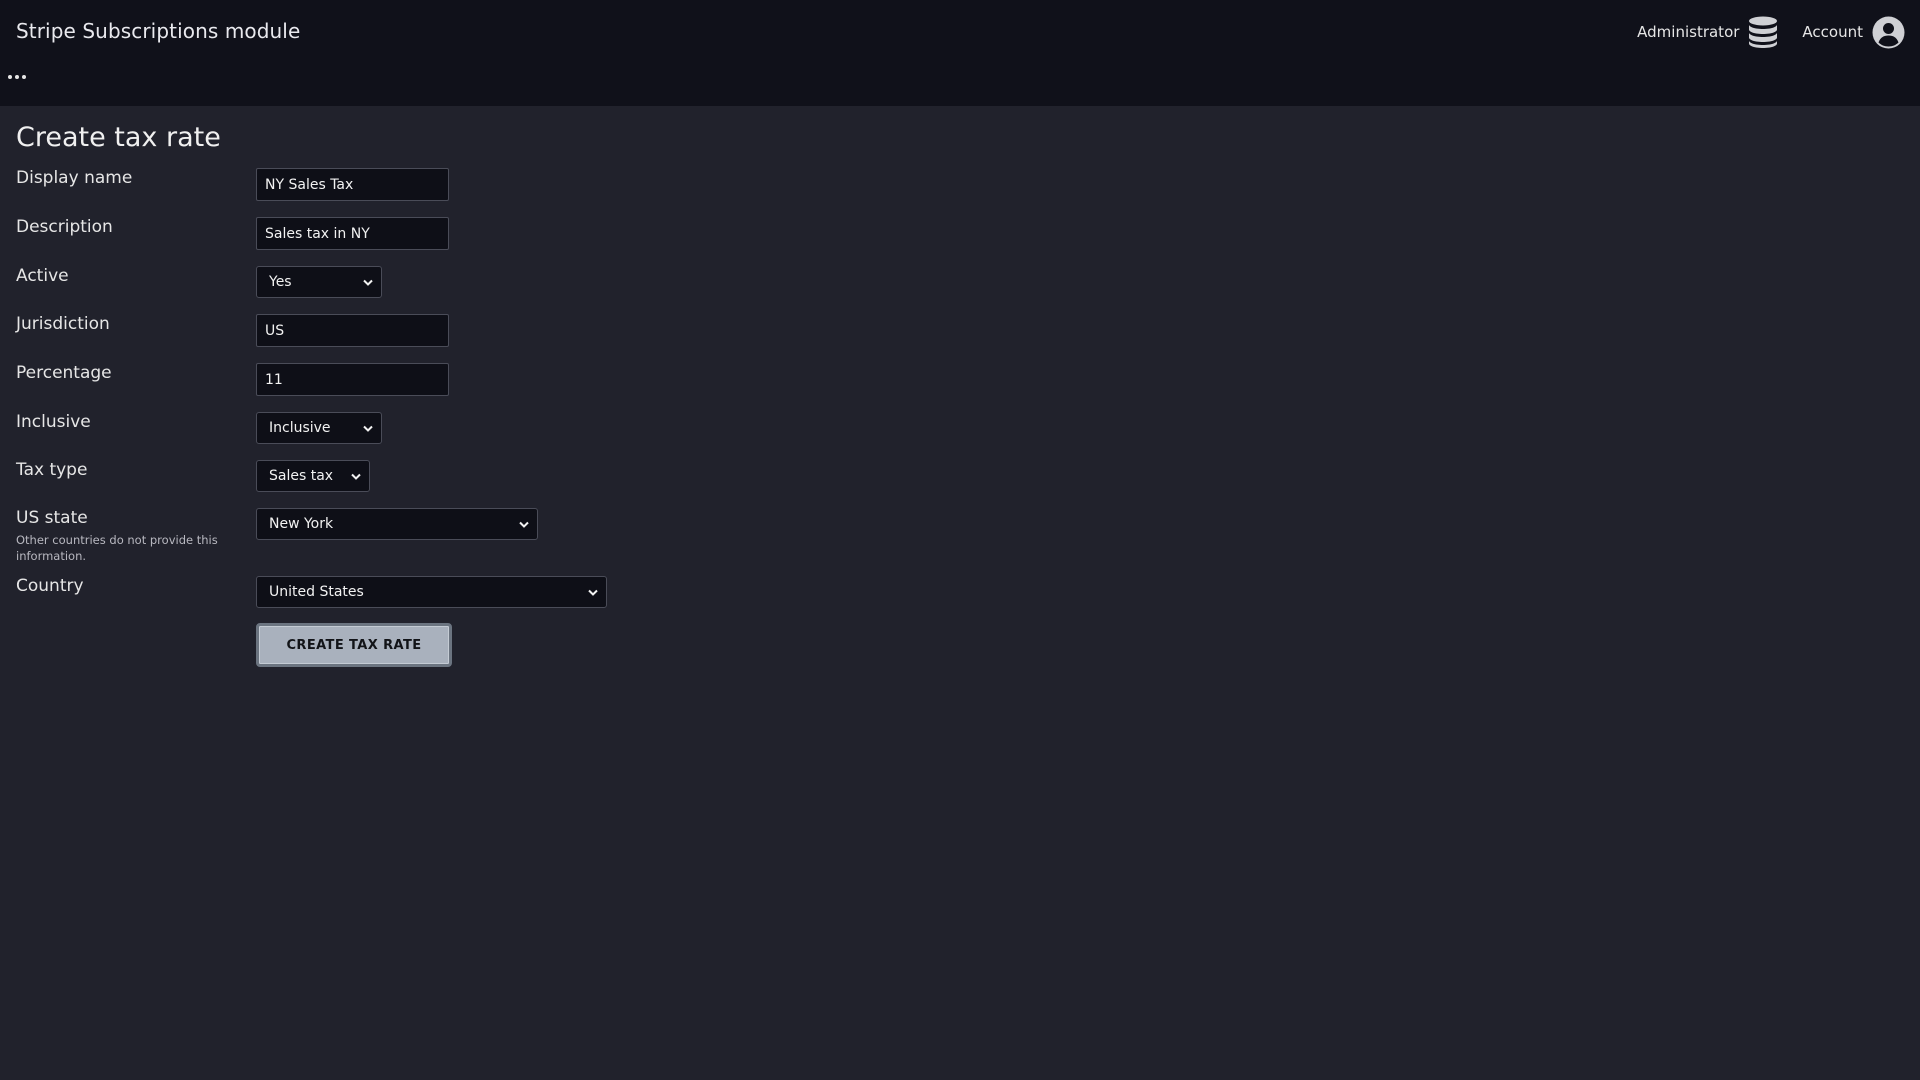 Image resolution: width=1920 pixels, height=1080 pixels. What do you see at coordinates (1763, 32) in the screenshot?
I see `database-icon` at bounding box center [1763, 32].